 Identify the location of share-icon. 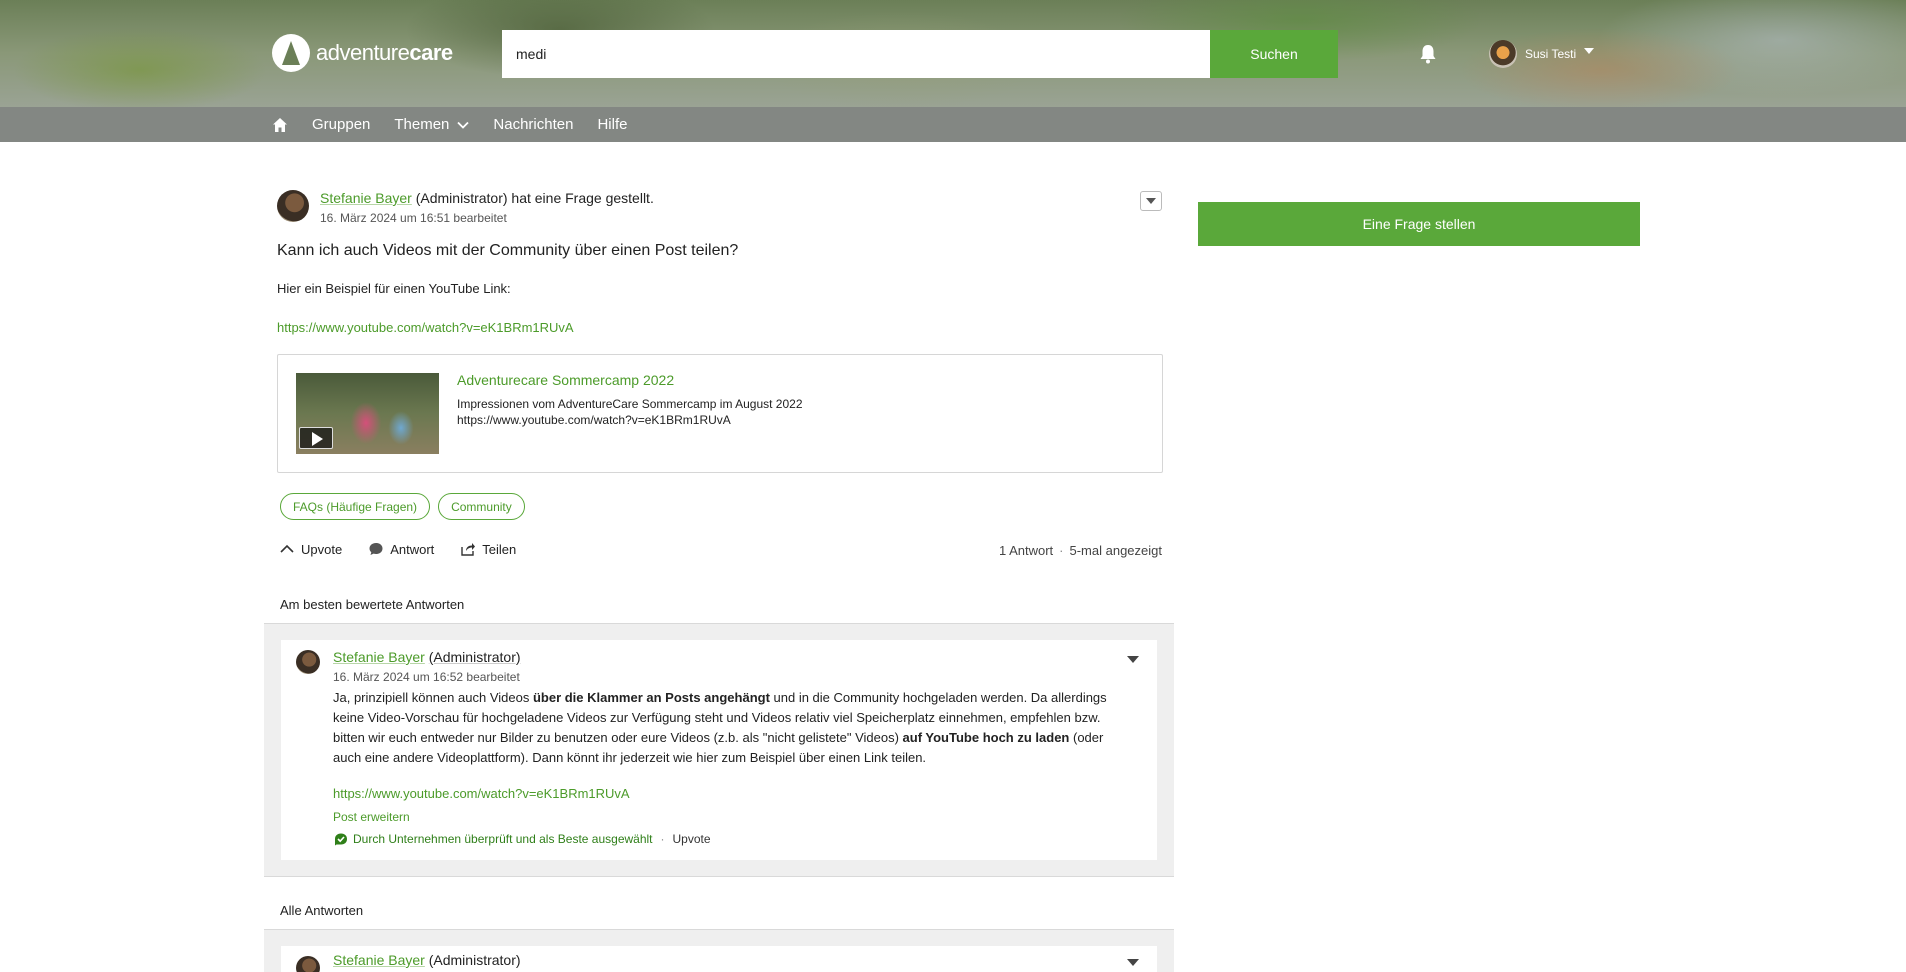
(468, 549).